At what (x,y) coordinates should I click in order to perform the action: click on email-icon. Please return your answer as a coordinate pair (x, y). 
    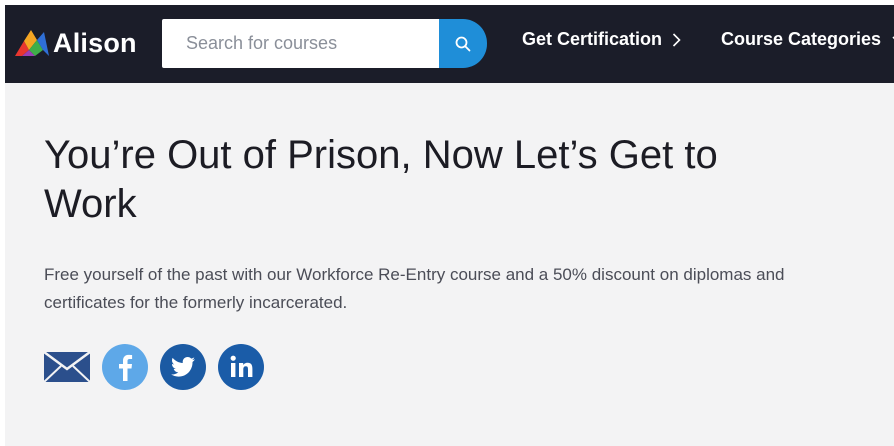
    Looking at the image, I should click on (67, 366).